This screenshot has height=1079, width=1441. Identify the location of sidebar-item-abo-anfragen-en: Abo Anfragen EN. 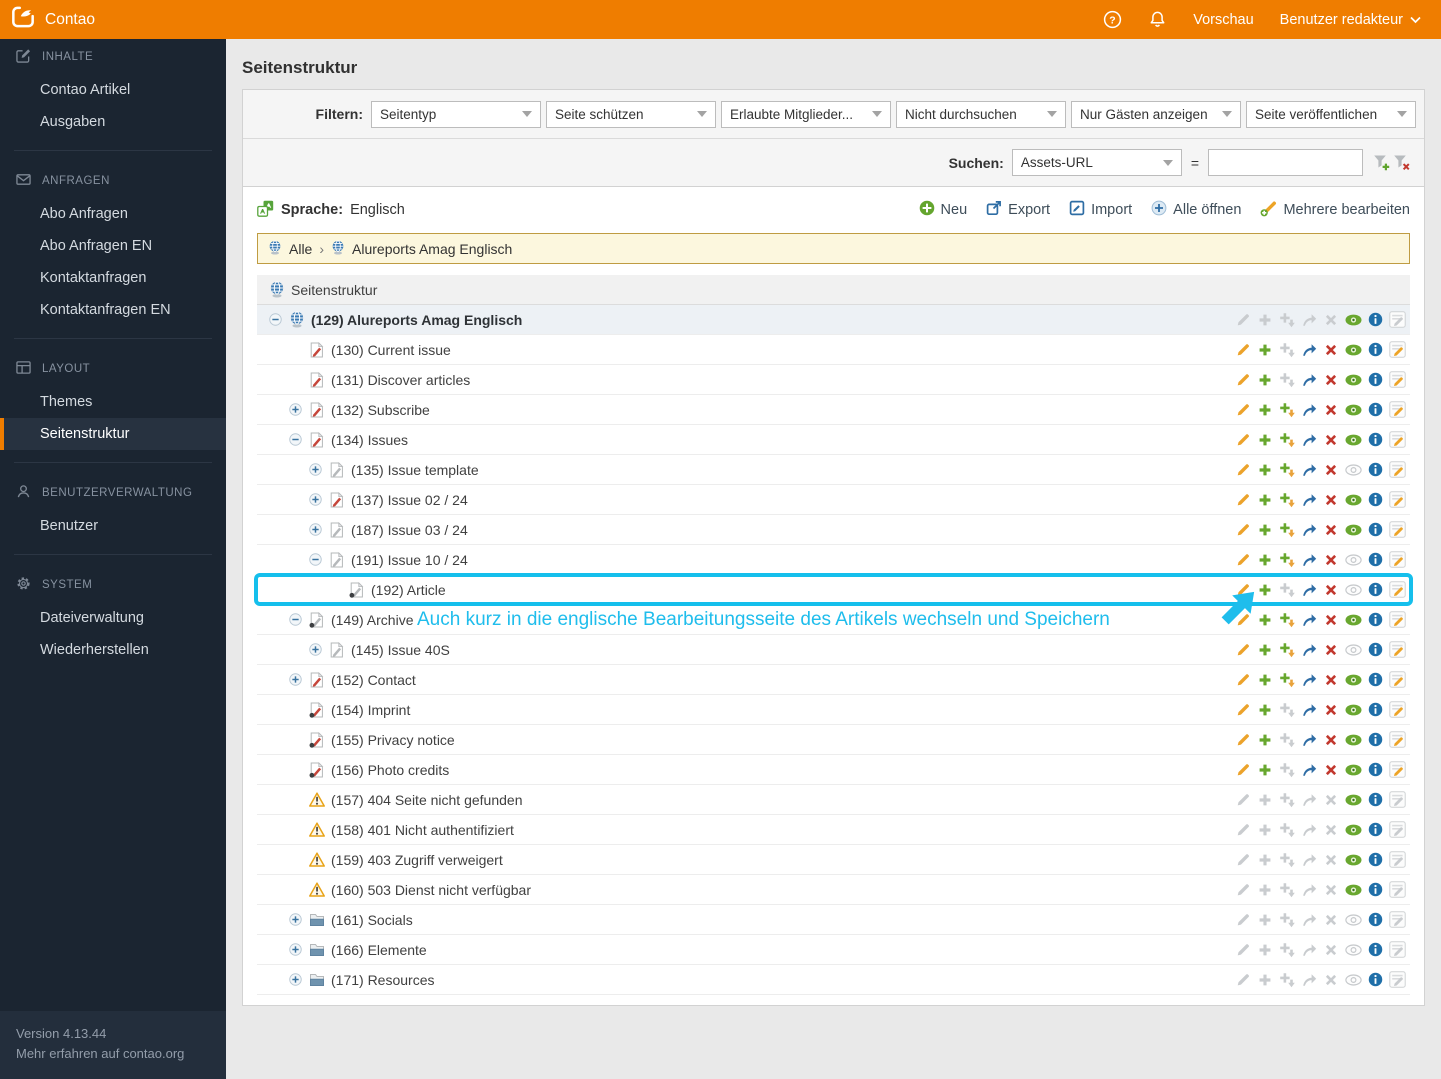
(113, 246).